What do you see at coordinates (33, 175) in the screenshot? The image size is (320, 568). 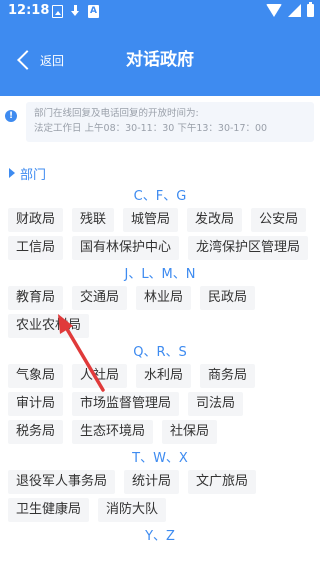 I see `section-label: 部门` at bounding box center [33, 175].